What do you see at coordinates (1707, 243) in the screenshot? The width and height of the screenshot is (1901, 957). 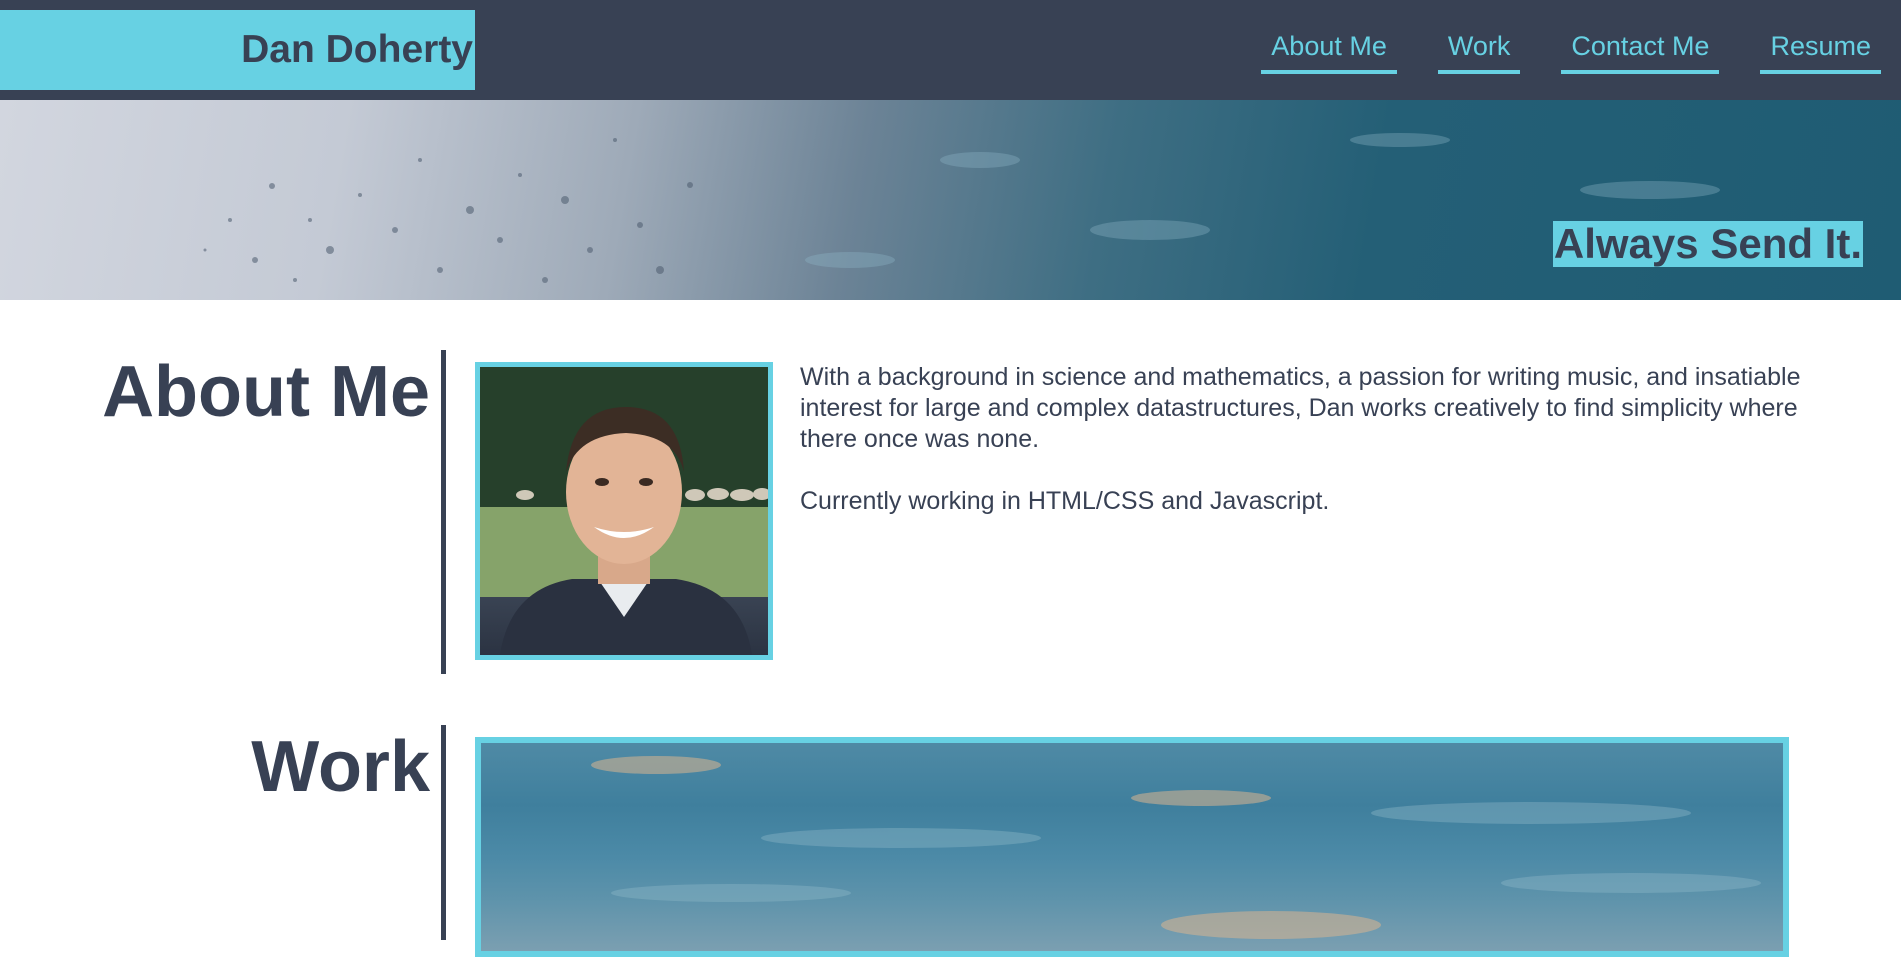 I see `hero-tagline: Always Send It.` at bounding box center [1707, 243].